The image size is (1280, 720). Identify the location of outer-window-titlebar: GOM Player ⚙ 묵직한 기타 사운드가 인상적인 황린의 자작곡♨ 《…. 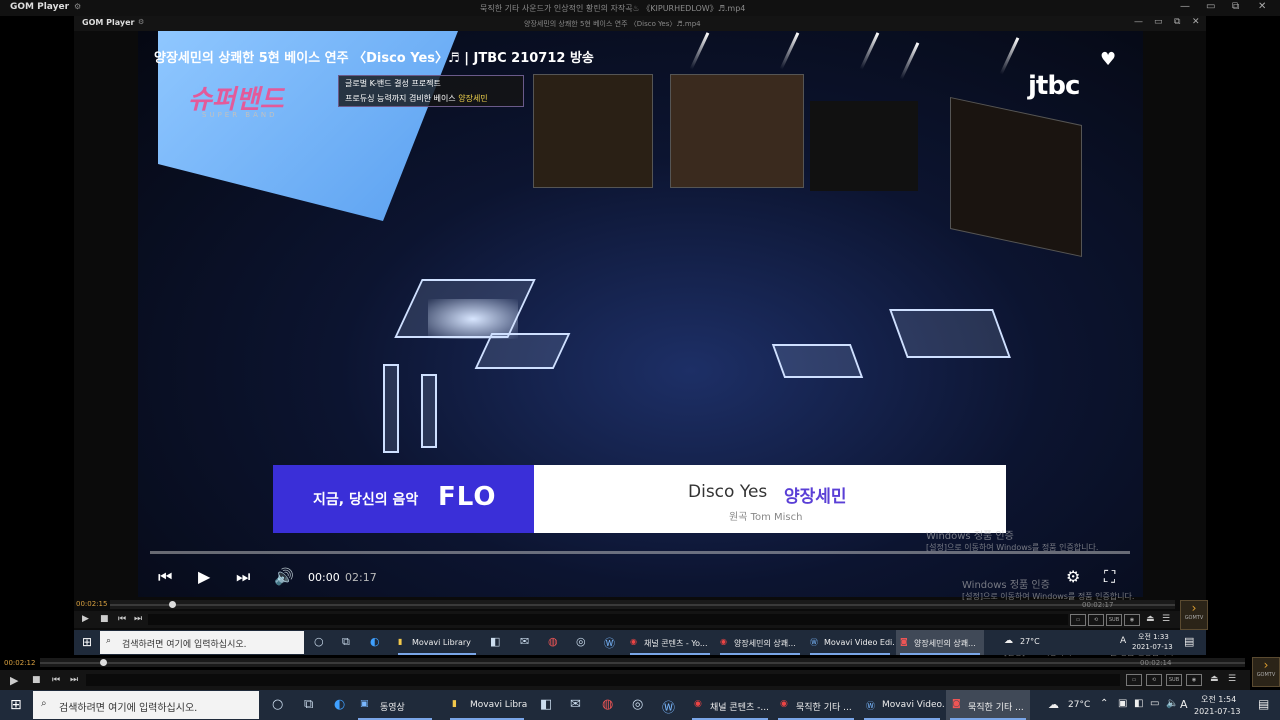
(640, 8).